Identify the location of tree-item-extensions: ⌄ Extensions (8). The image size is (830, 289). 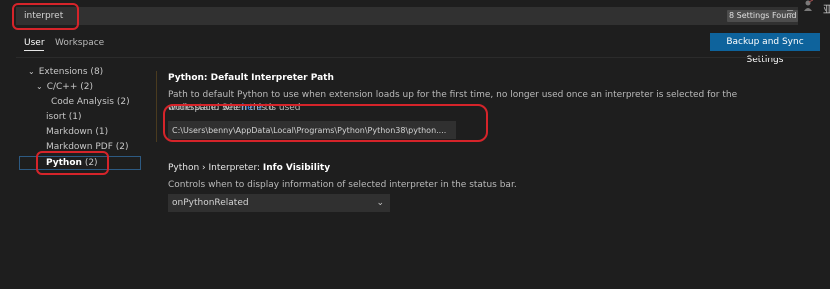
(65, 72).